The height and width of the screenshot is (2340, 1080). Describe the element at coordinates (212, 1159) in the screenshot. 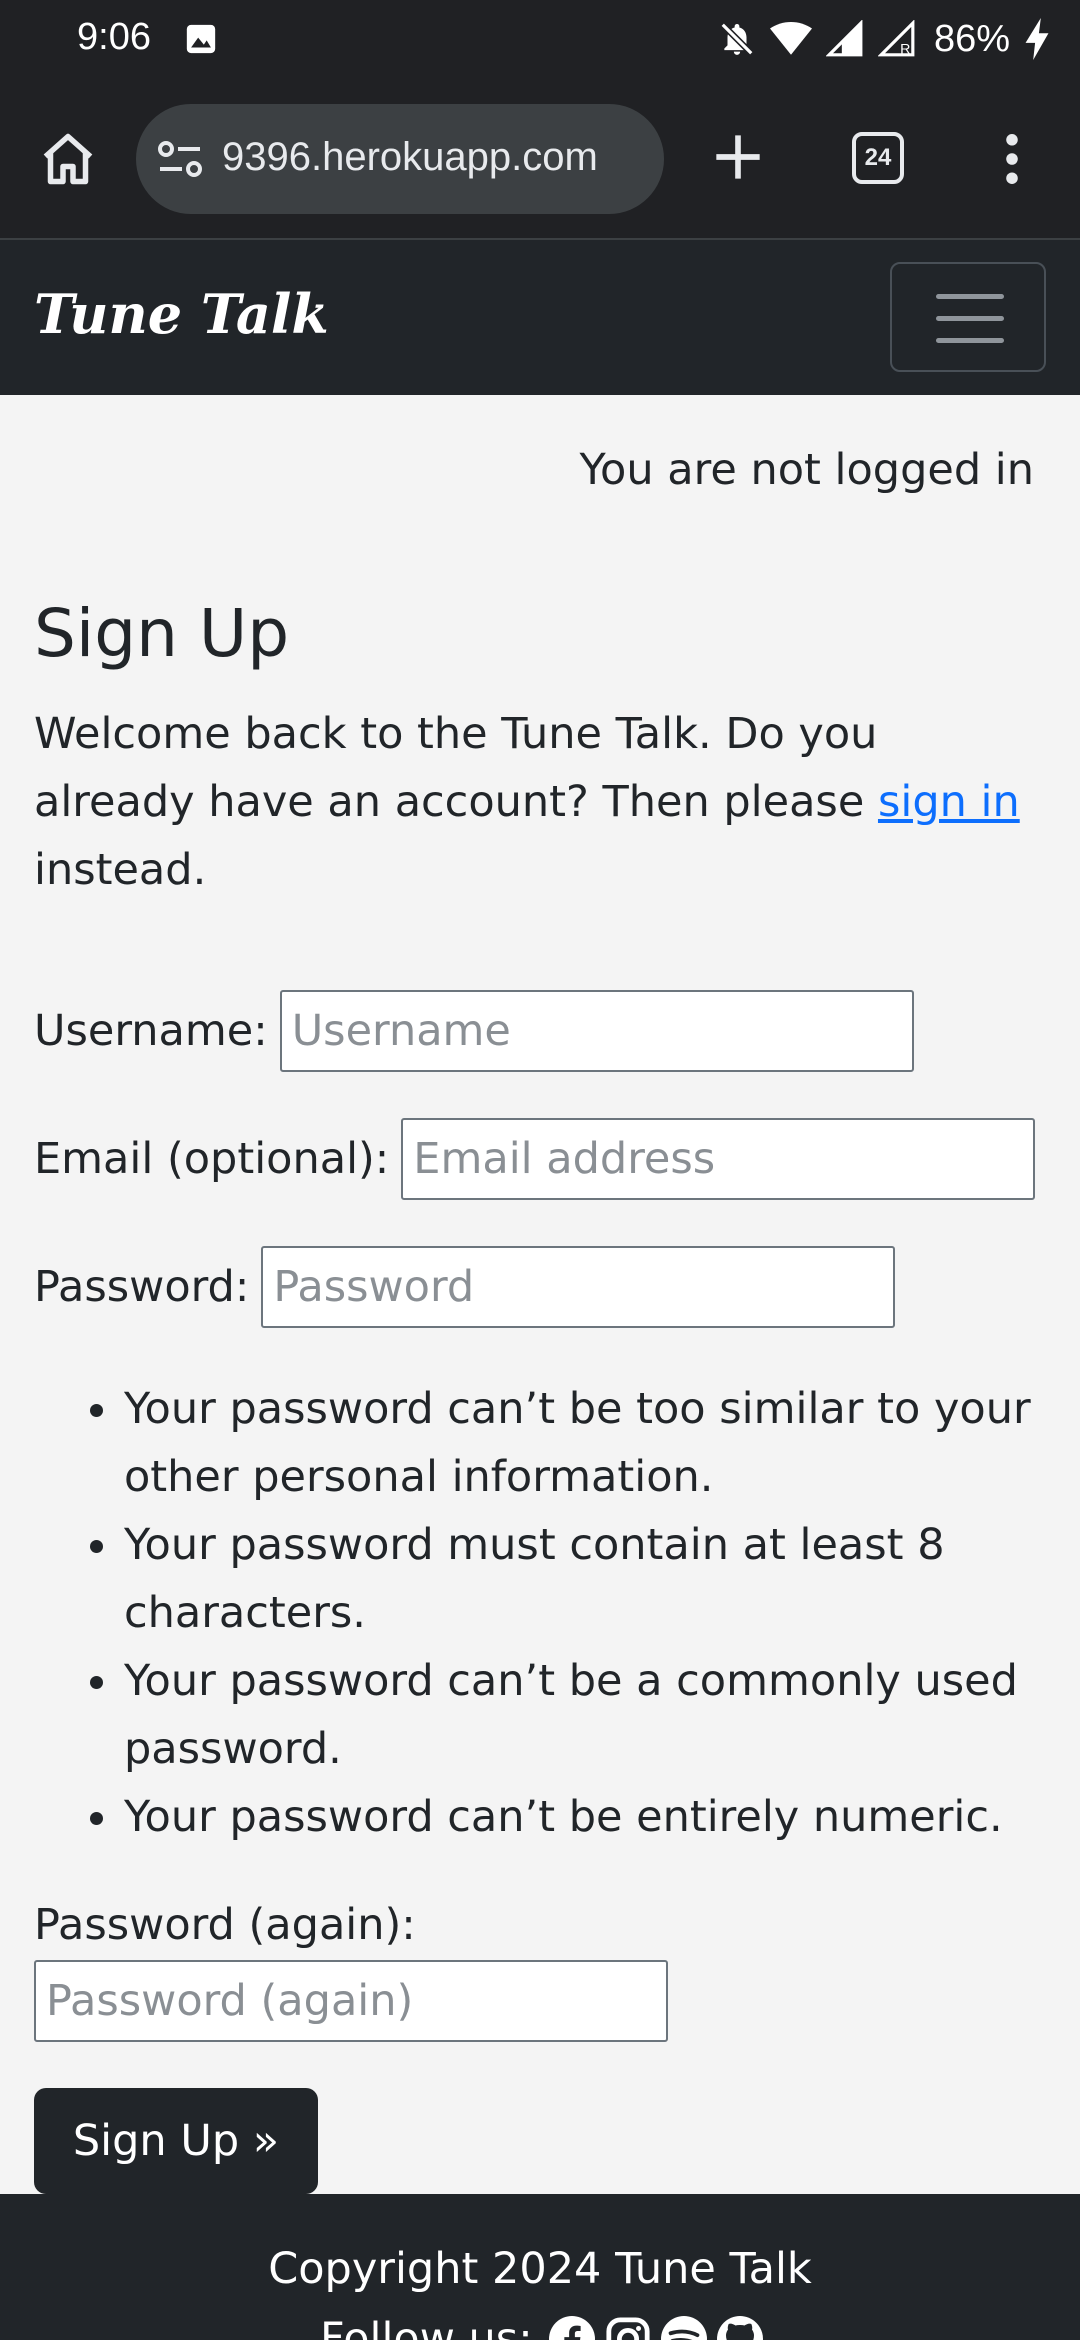

I see `email-label: Email (optional):` at that location.